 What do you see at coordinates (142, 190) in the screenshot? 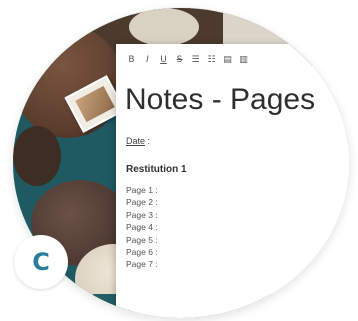
I see `list-item-page-1: Page 1 :` at bounding box center [142, 190].